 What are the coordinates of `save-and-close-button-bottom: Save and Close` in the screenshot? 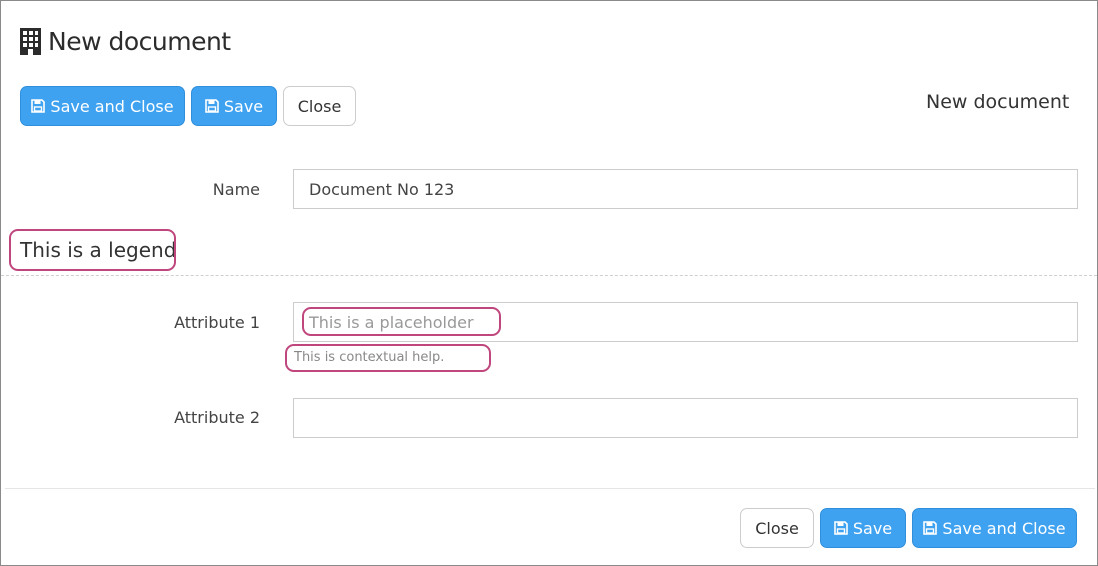 It's located at (994, 528).